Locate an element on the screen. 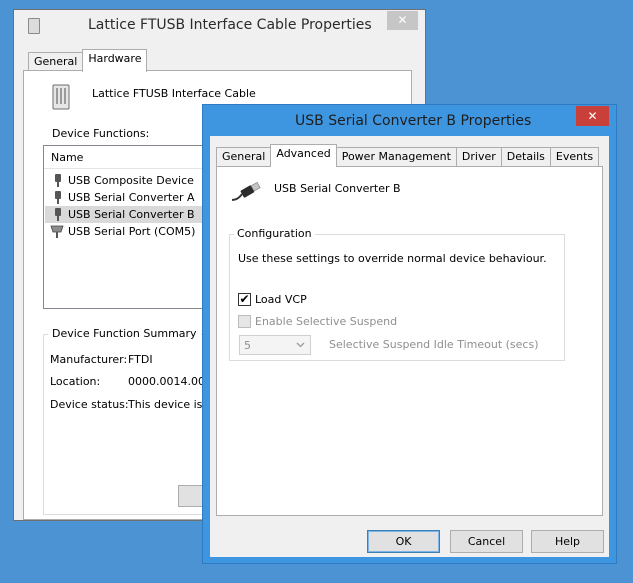 This screenshot has height=583, width=633. cancel-button: Cancel is located at coordinates (486, 541).